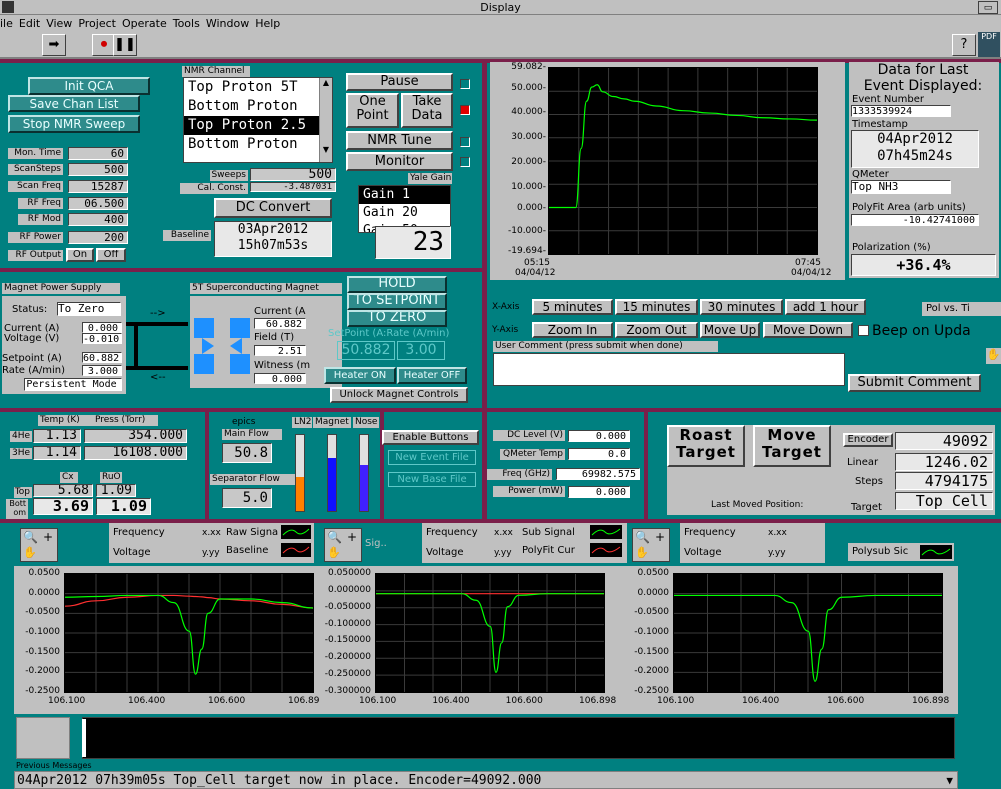  What do you see at coordinates (89, 86) in the screenshot?
I see `init-qca-button: Init QCA` at bounding box center [89, 86].